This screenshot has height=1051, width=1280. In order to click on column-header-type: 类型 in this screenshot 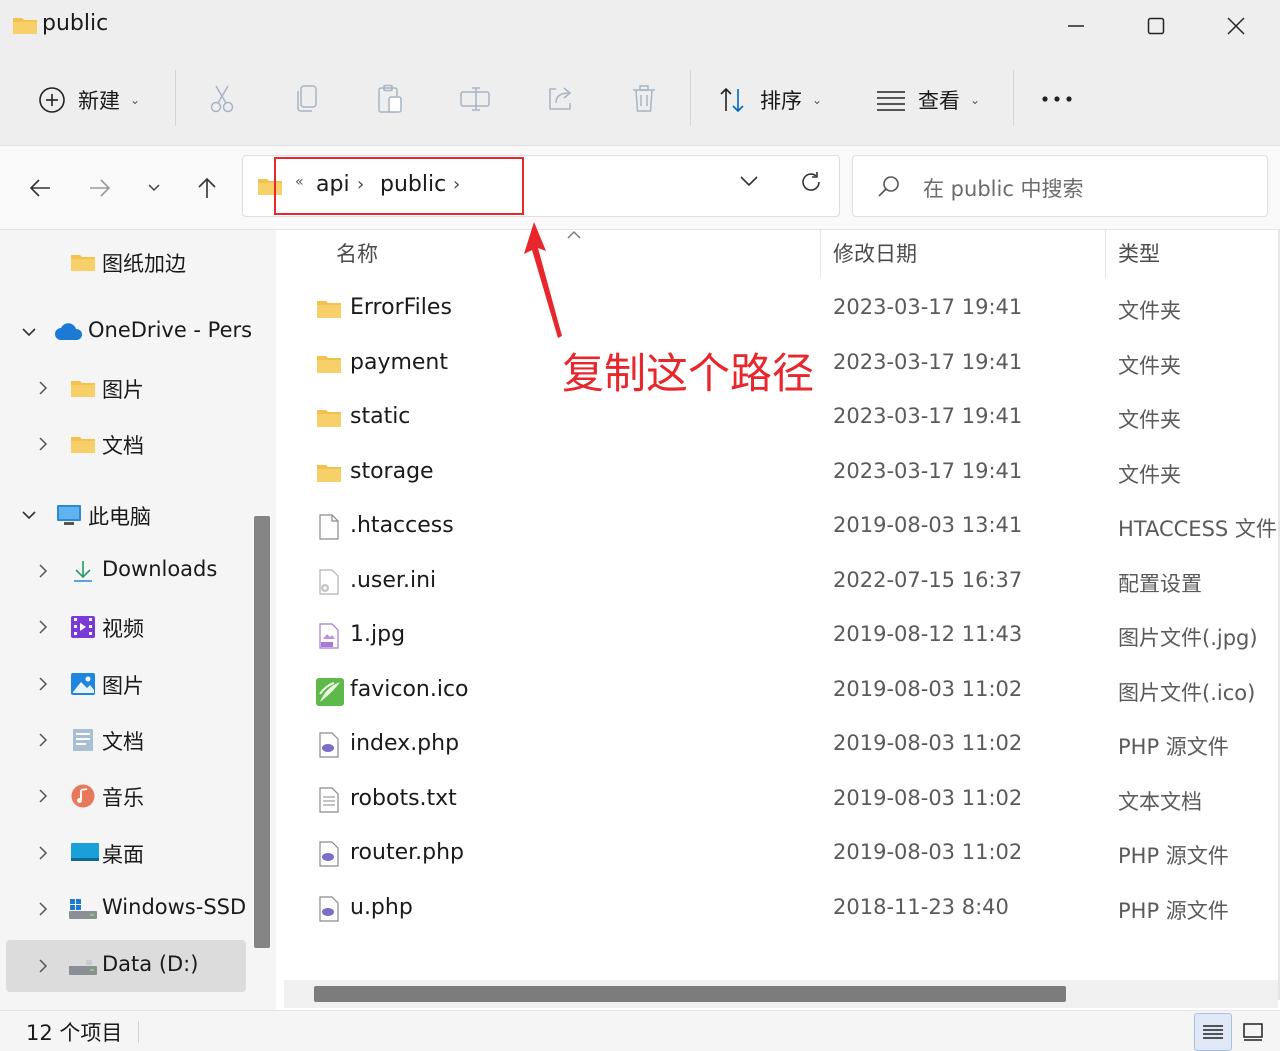, I will do `click(1139, 253)`.